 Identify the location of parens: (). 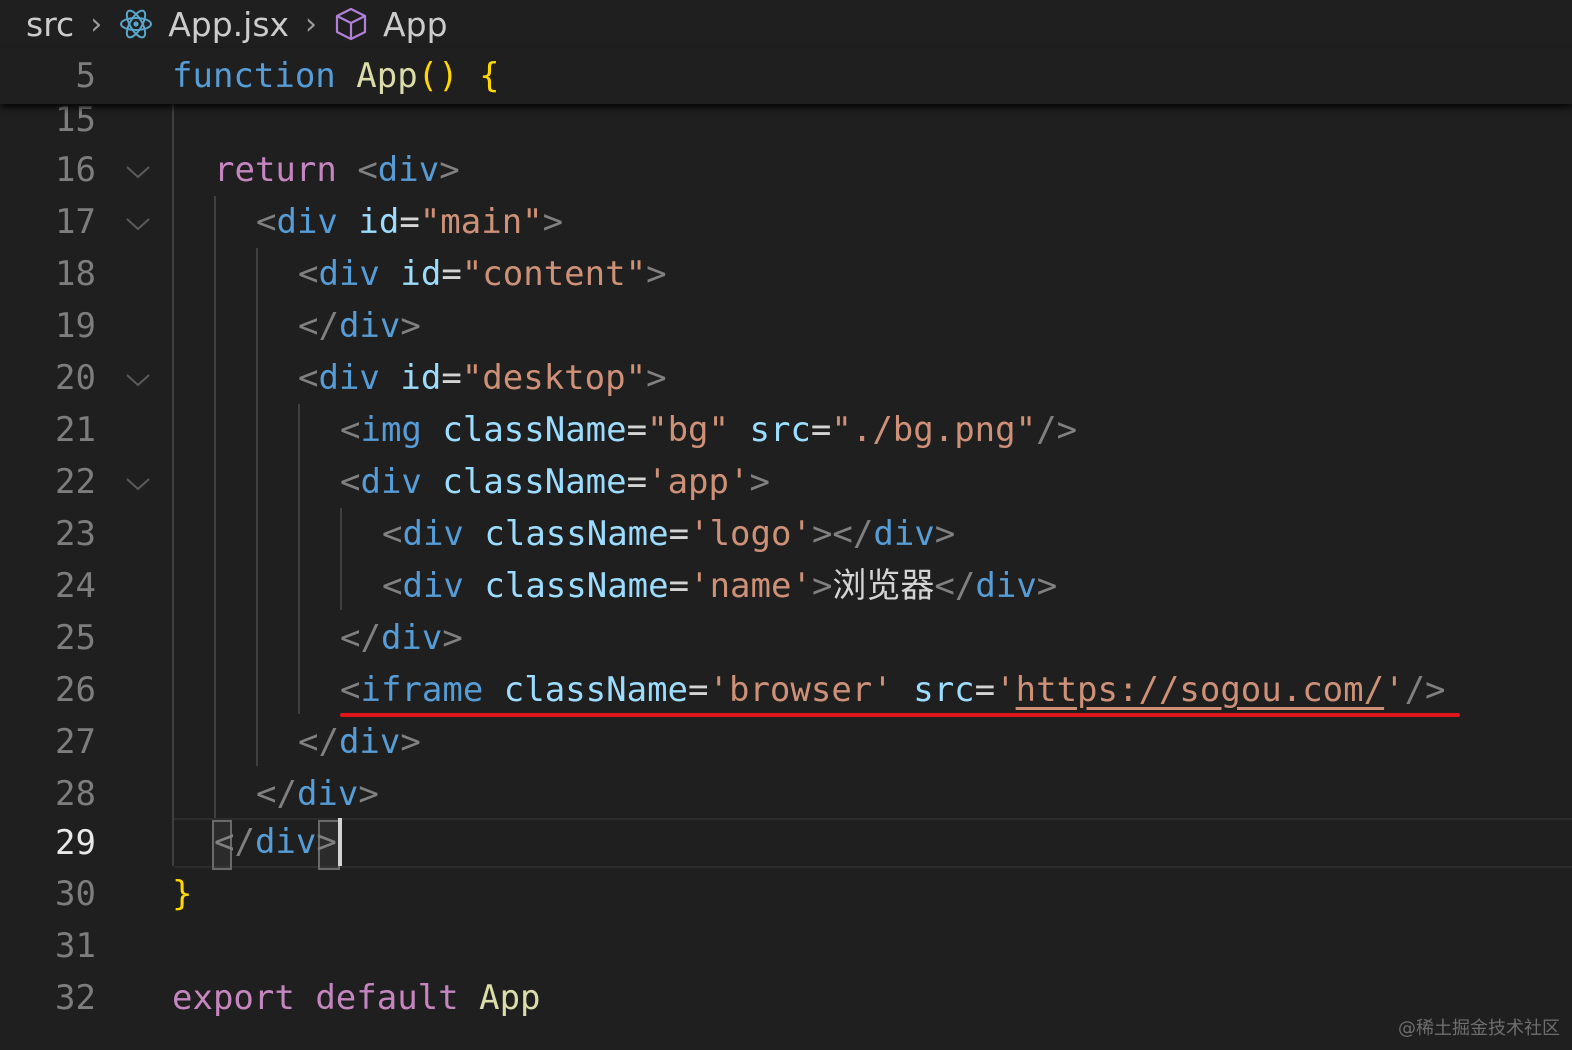
(438, 76).